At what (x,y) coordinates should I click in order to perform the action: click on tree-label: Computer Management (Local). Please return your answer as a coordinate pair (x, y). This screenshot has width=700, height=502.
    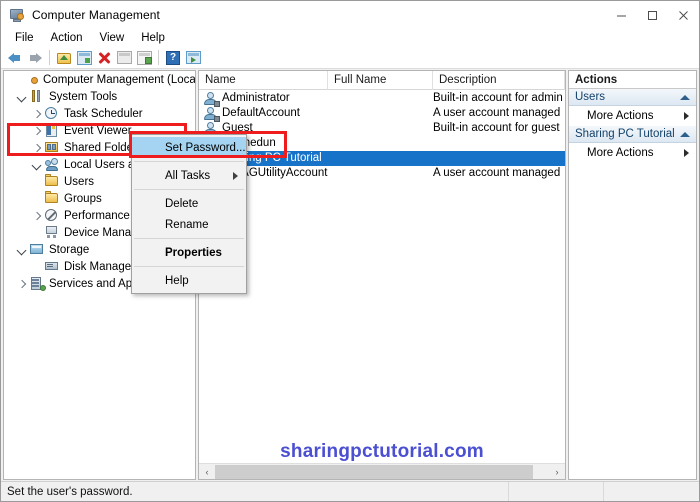
    Looking at the image, I should click on (119, 79).